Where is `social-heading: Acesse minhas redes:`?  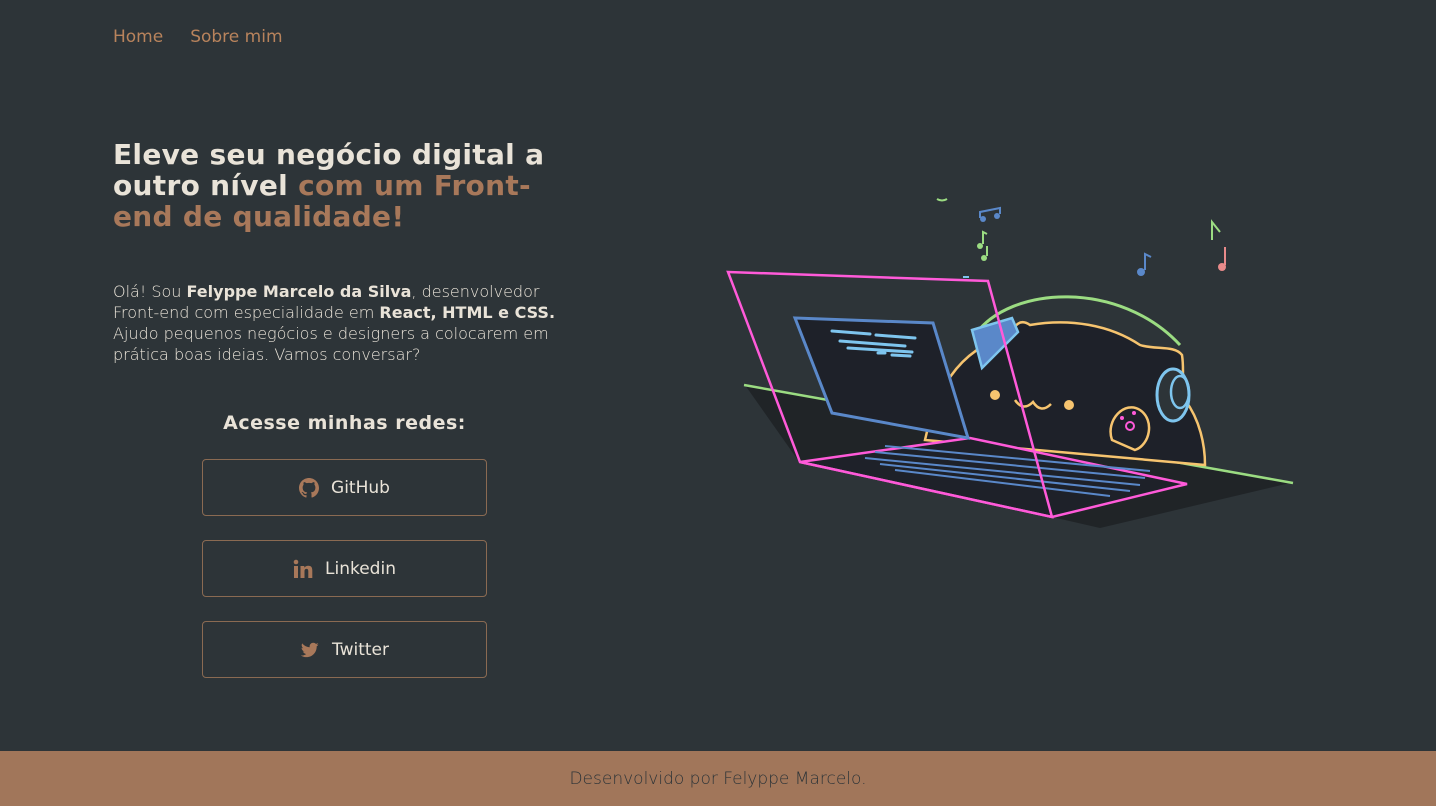
social-heading: Acesse minhas redes: is located at coordinates (344, 423).